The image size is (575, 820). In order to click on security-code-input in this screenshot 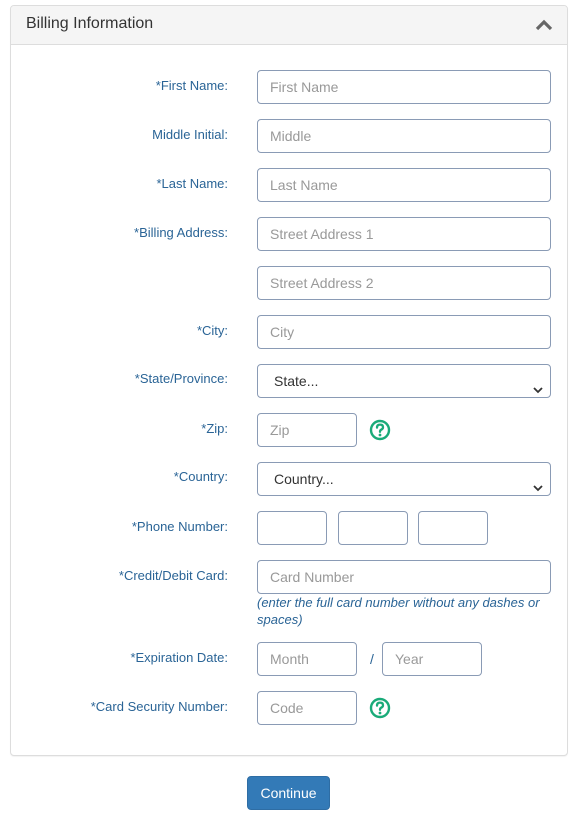, I will do `click(307, 708)`.